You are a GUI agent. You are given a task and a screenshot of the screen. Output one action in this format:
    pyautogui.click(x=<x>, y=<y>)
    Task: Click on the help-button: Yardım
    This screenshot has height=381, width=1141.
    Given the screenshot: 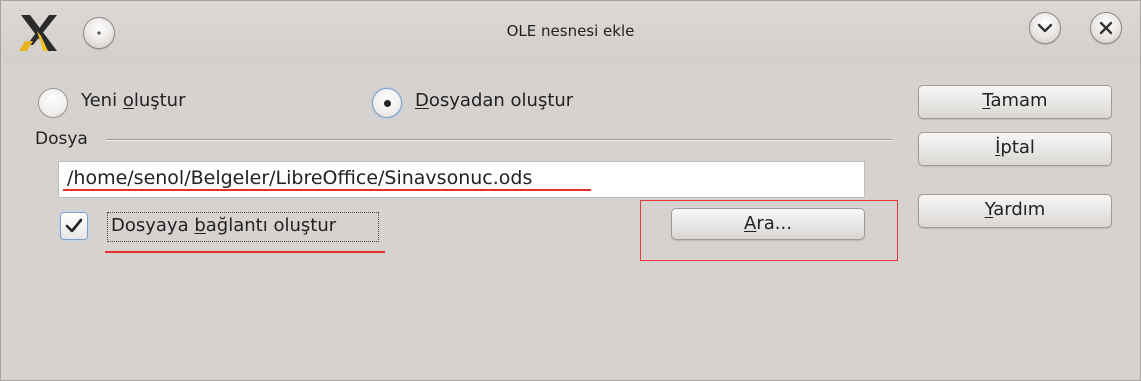 What is the action you would take?
    pyautogui.click(x=1015, y=211)
    